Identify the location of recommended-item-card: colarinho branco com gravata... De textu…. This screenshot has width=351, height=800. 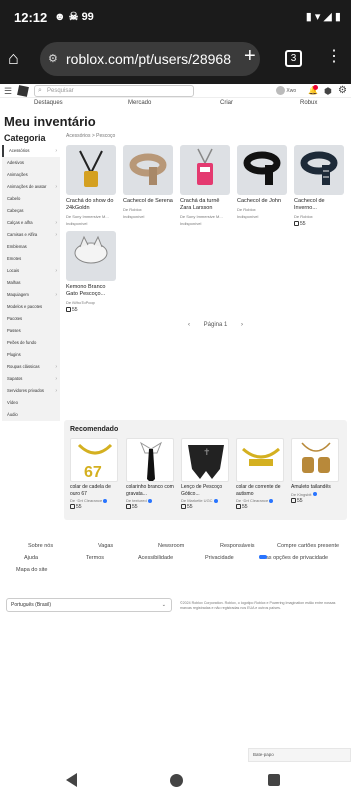
(150, 474).